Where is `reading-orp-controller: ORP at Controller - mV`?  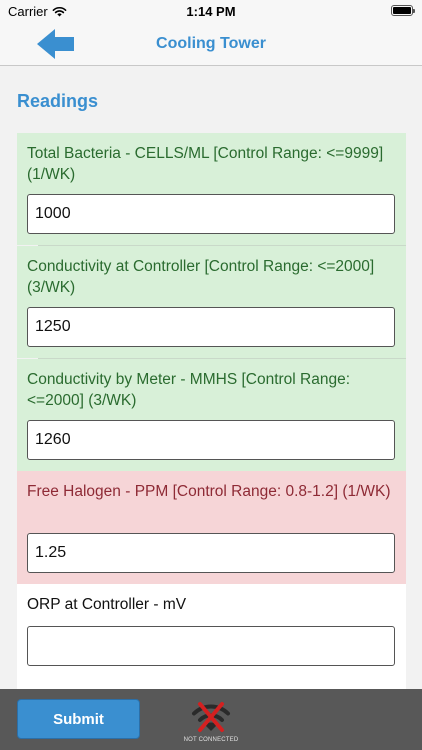
reading-orp-controller: ORP at Controller - mV is located at coordinates (211, 636).